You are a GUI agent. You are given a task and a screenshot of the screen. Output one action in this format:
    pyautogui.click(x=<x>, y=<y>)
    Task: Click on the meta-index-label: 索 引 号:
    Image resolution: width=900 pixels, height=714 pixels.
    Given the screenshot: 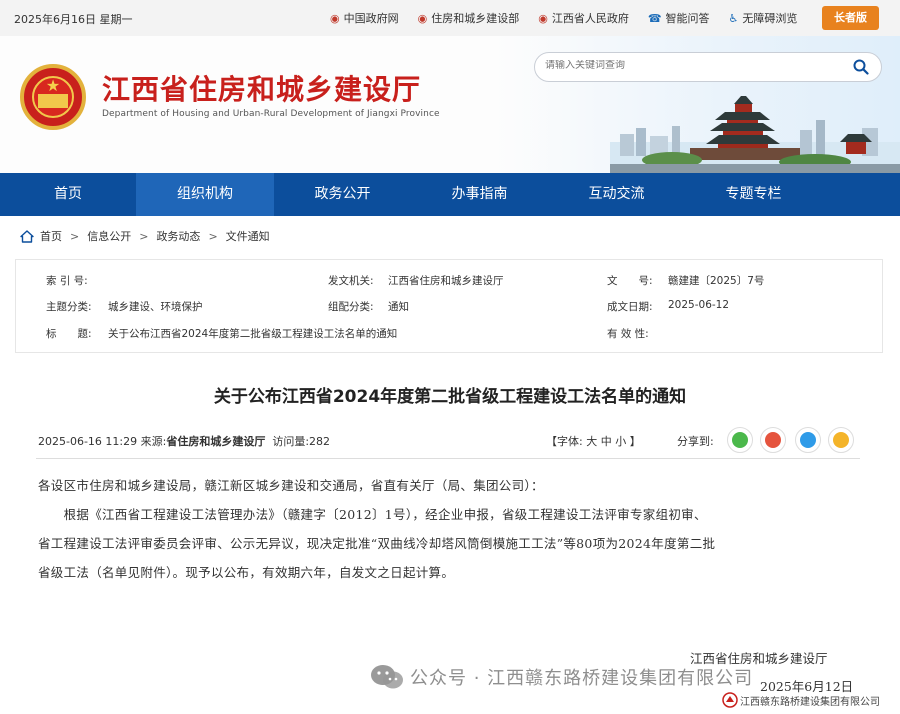 What is the action you would take?
    pyautogui.click(x=67, y=281)
    